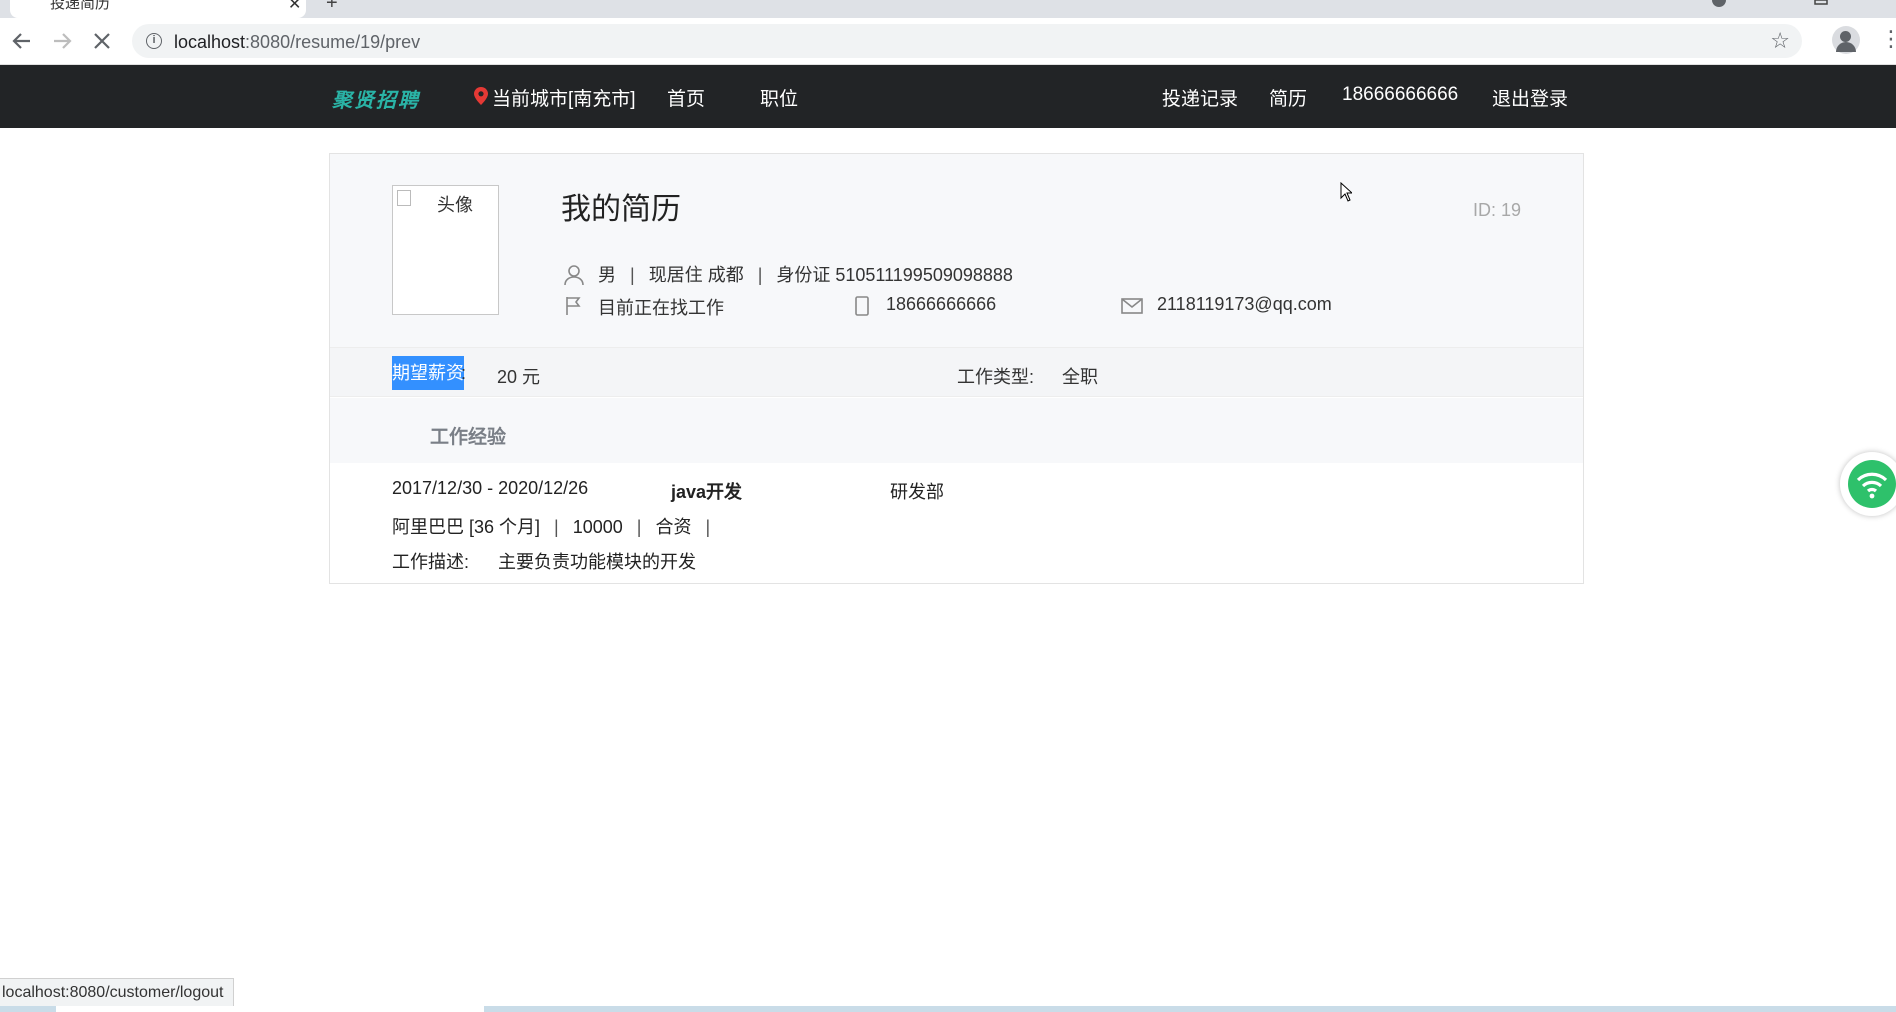  What do you see at coordinates (707, 492) in the screenshot?
I see `experience-position: java开发` at bounding box center [707, 492].